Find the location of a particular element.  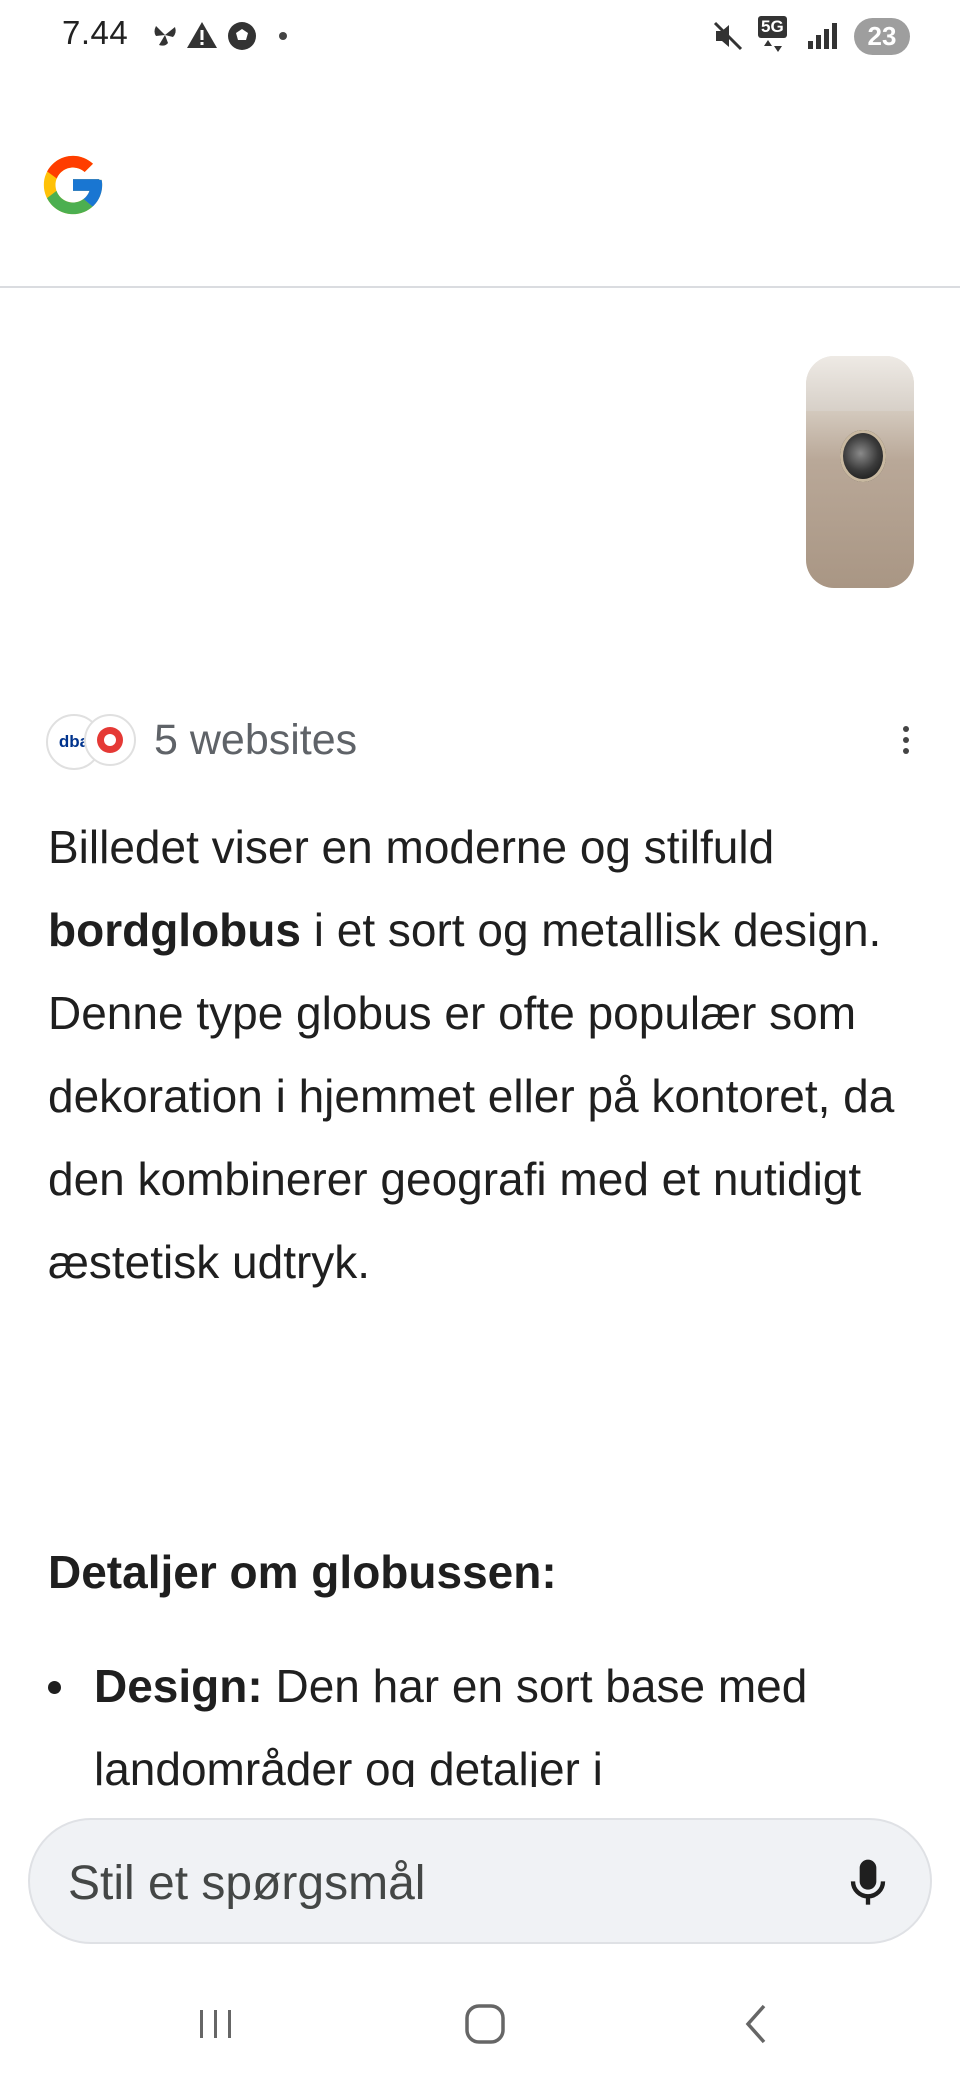

uploaded-image-thumbnail is located at coordinates (860, 472).